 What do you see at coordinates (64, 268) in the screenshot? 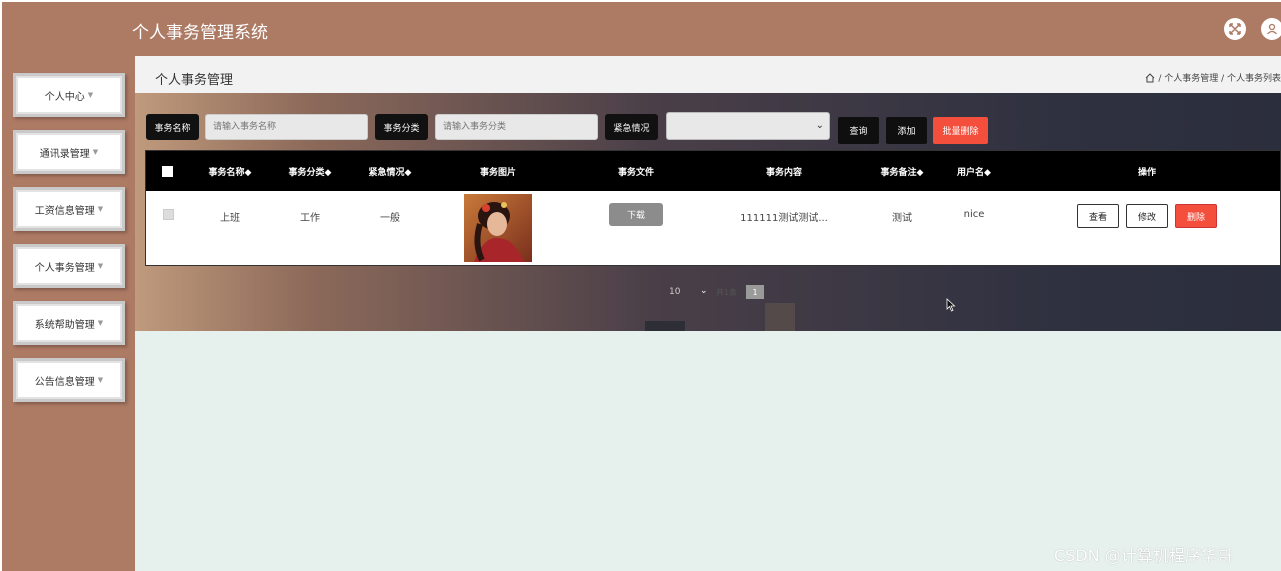
I see `sidebar-item-label: 个人事务管理` at bounding box center [64, 268].